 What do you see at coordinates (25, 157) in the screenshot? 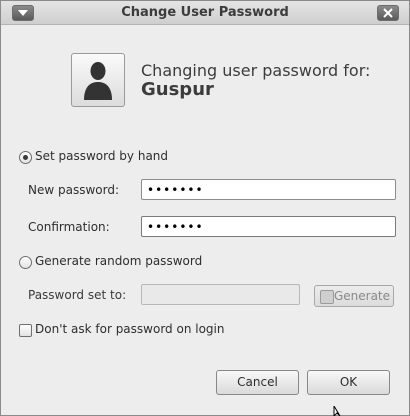
I see `set-by-hand-radio` at bounding box center [25, 157].